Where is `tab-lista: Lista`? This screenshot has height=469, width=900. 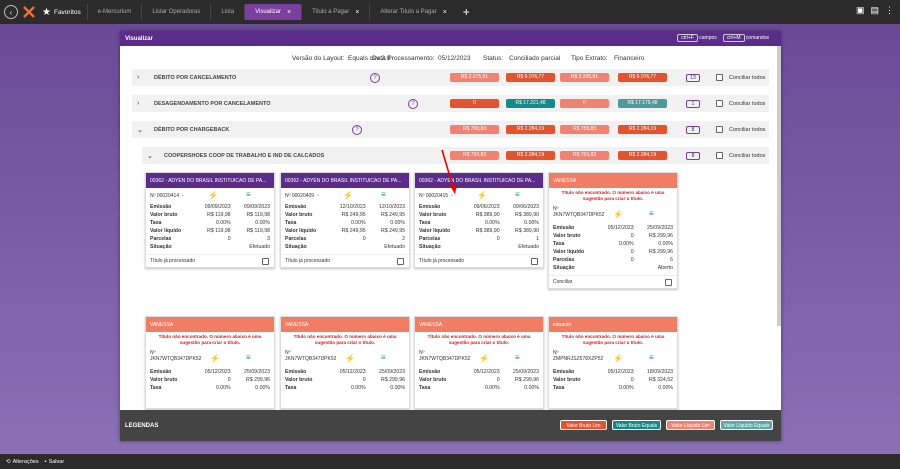
tab-lista: Lista is located at coordinates (227, 12).